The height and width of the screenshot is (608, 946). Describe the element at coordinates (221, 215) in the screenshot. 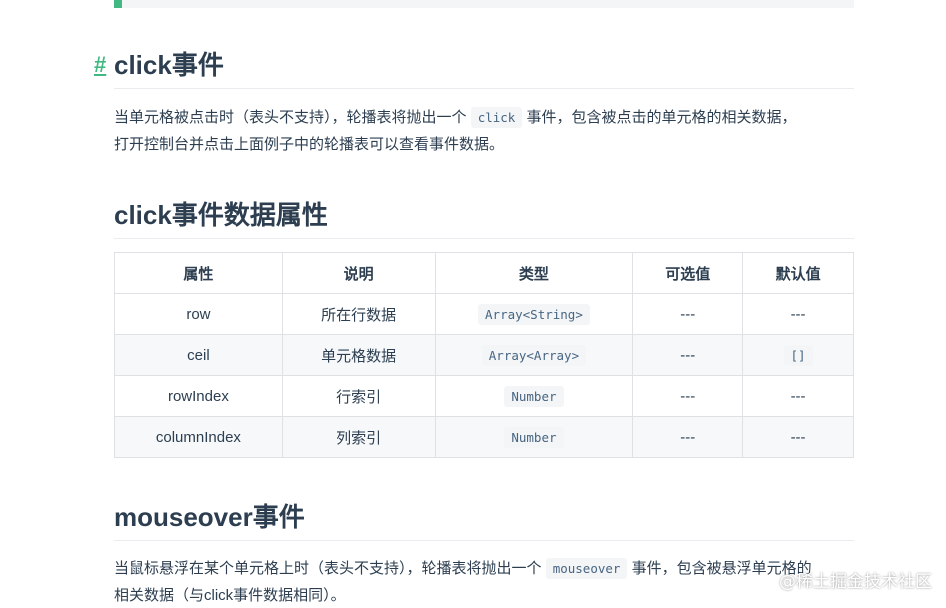

I see `heading-click-event-data-text: click事件数据属性` at that location.